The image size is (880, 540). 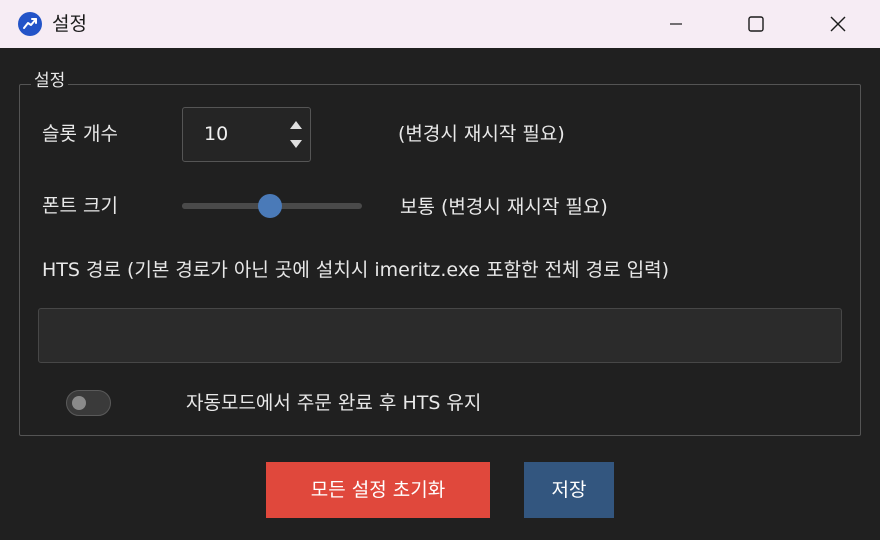 I want to click on minimize-button, so click(x=676, y=24).